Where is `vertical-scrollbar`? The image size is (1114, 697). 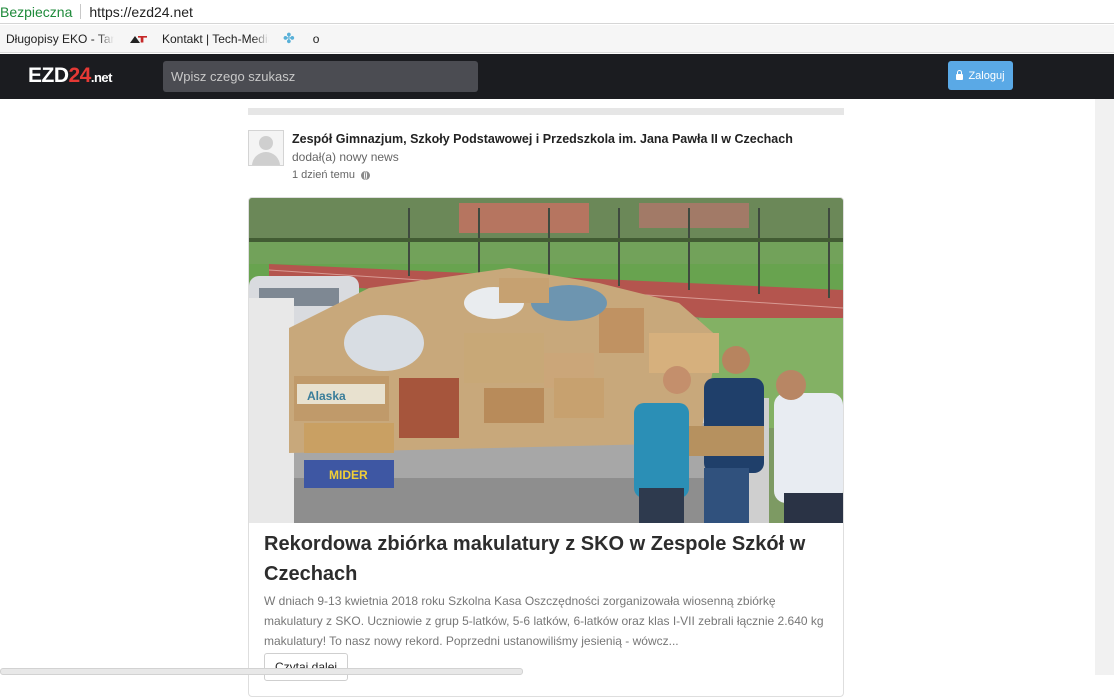
vertical-scrollbar is located at coordinates (1104, 387).